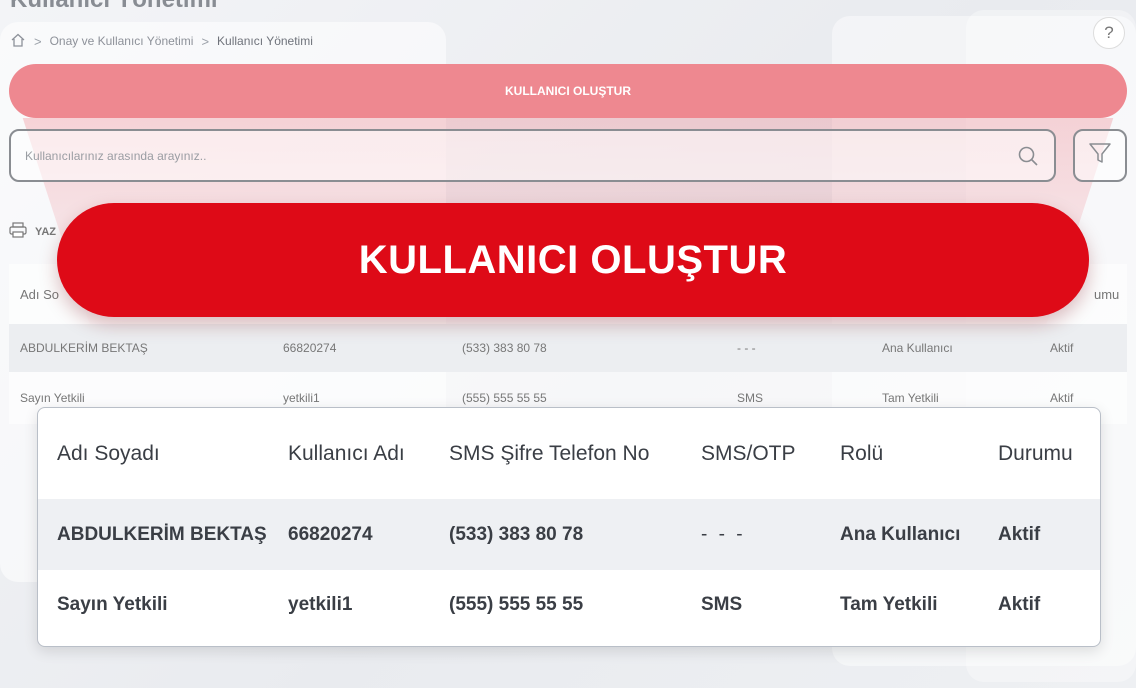 This screenshot has width=1136, height=688. What do you see at coordinates (32, 231) in the screenshot?
I see `print-button: YAZ` at bounding box center [32, 231].